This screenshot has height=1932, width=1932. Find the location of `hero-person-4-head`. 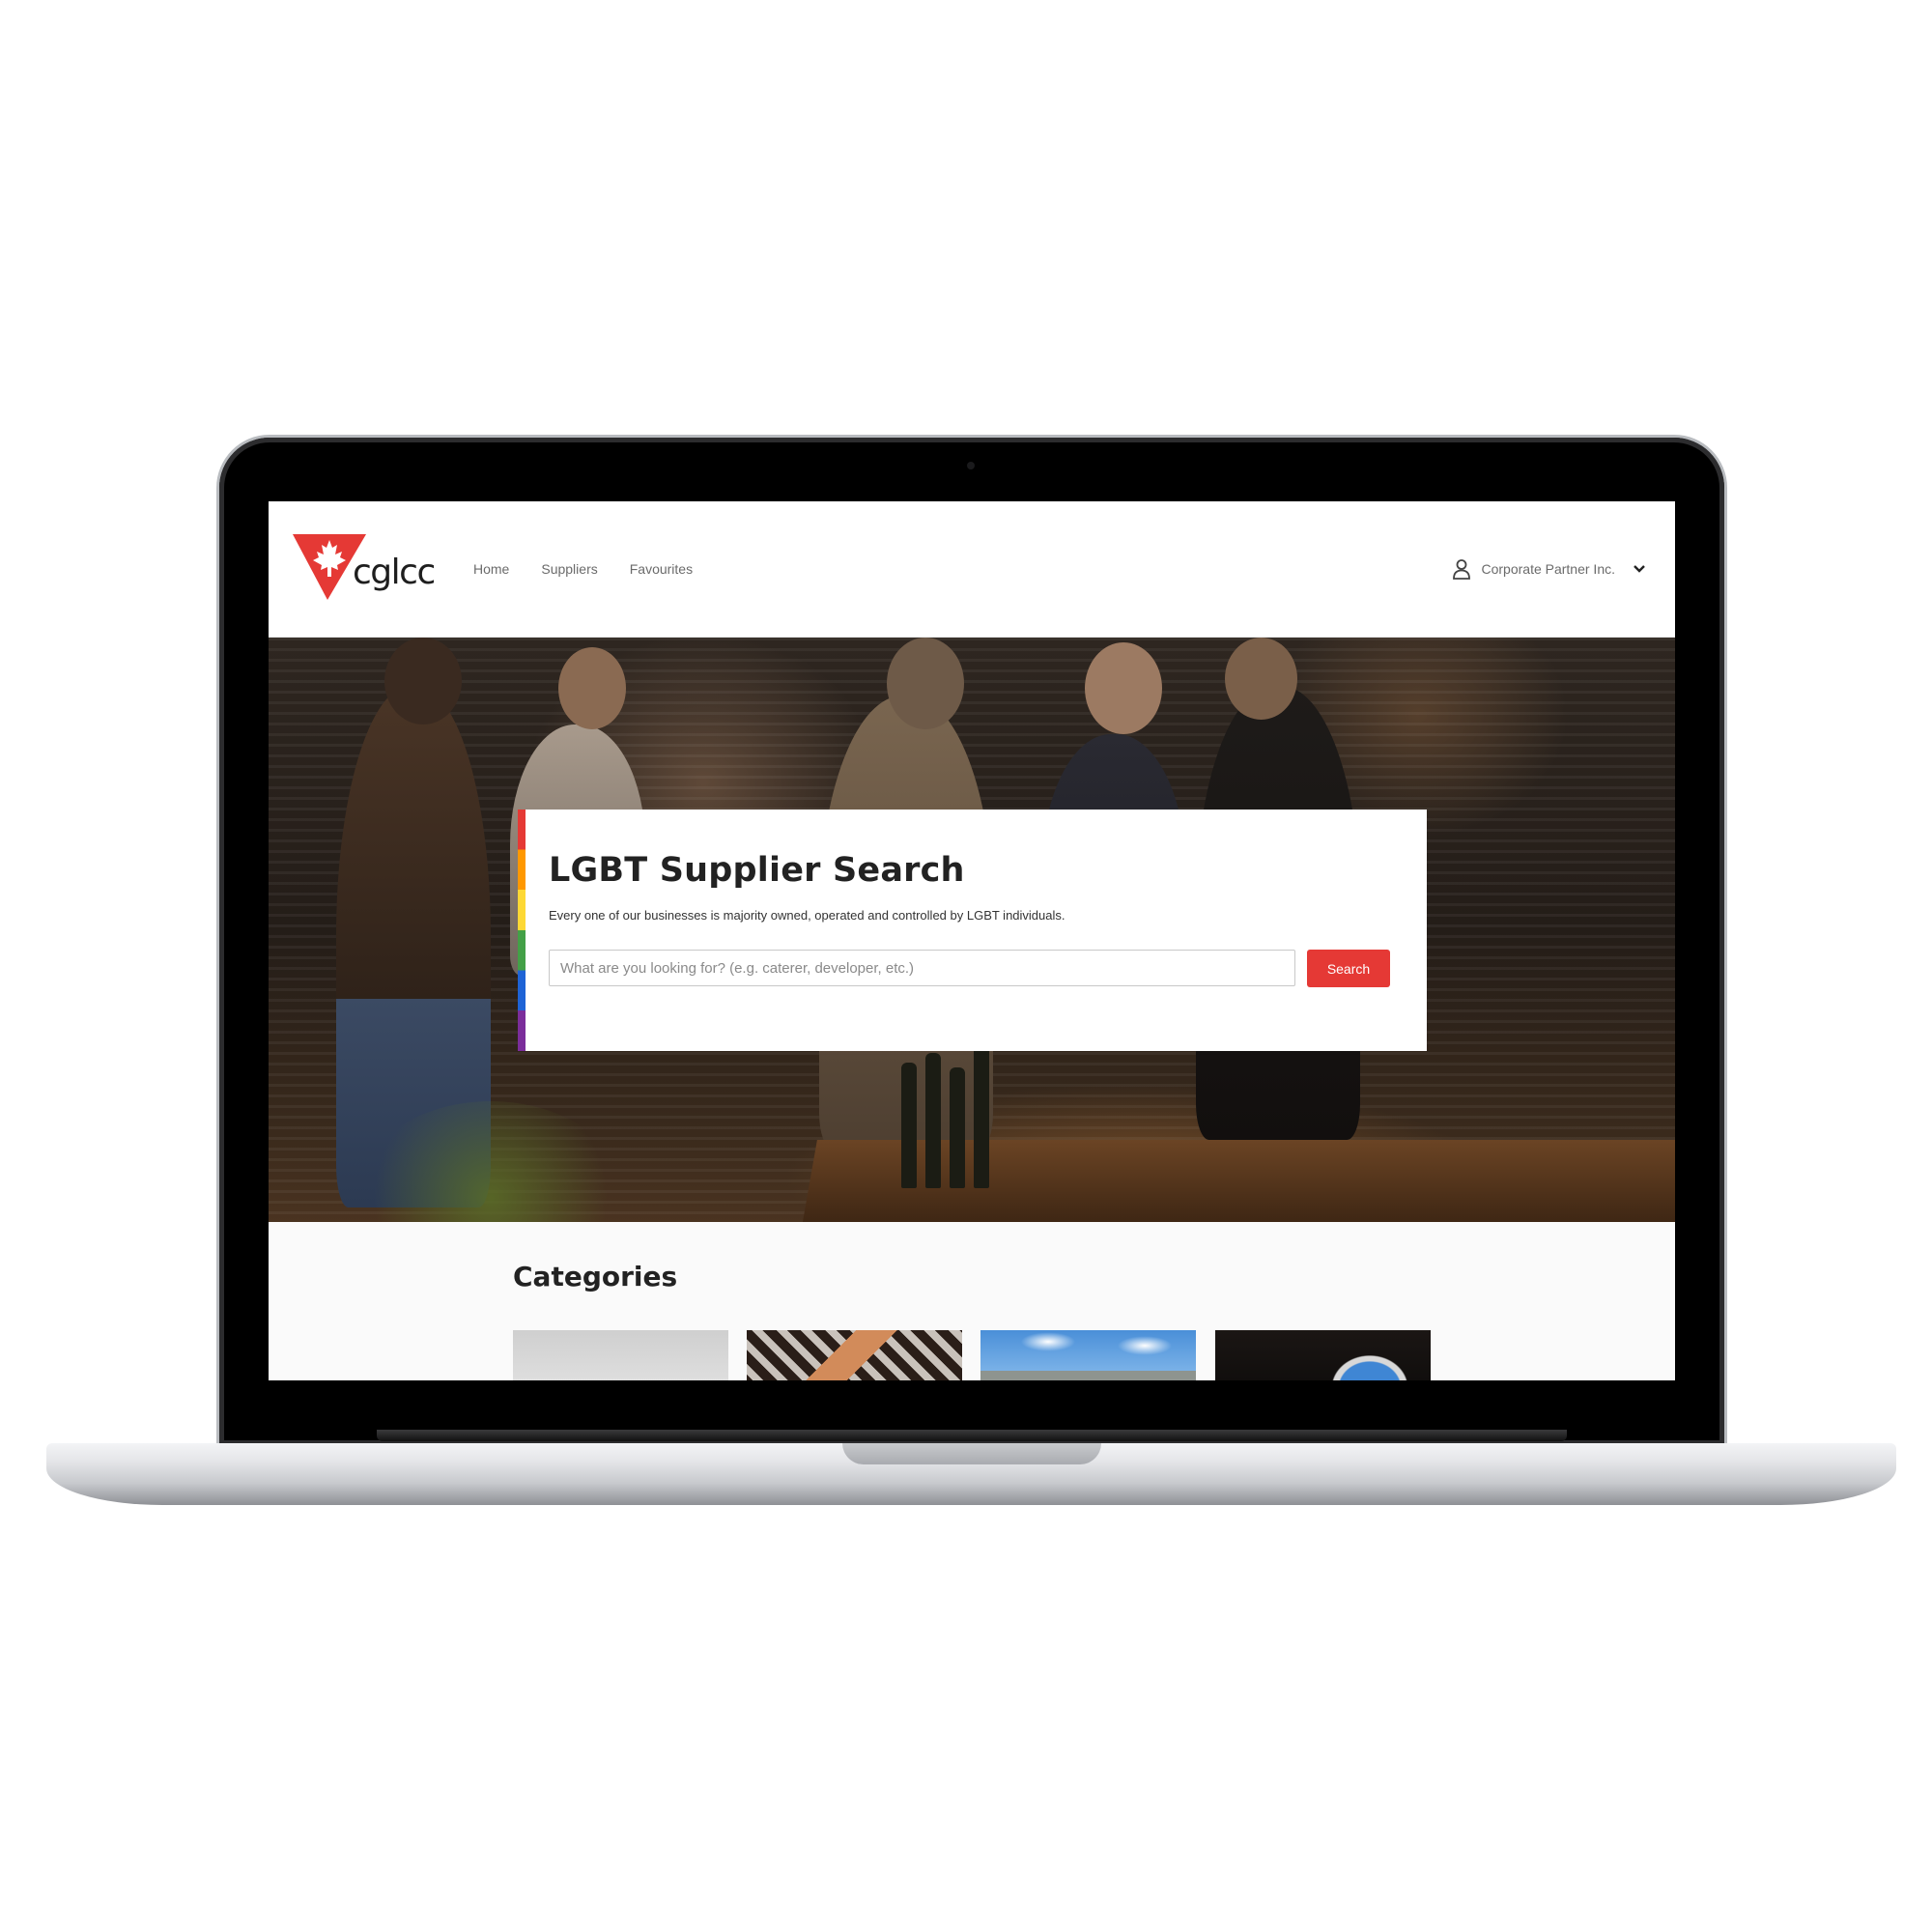

hero-person-4-head is located at coordinates (1123, 688).